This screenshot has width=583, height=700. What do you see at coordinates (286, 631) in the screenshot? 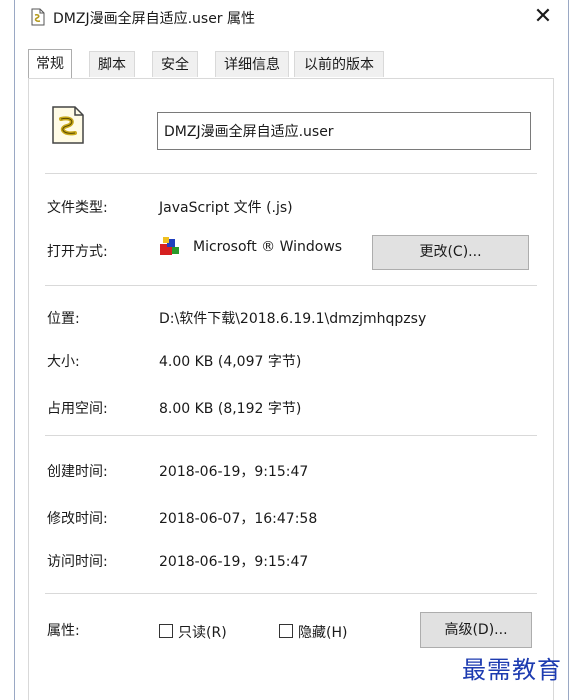
I see `hidden-checkbox` at bounding box center [286, 631].